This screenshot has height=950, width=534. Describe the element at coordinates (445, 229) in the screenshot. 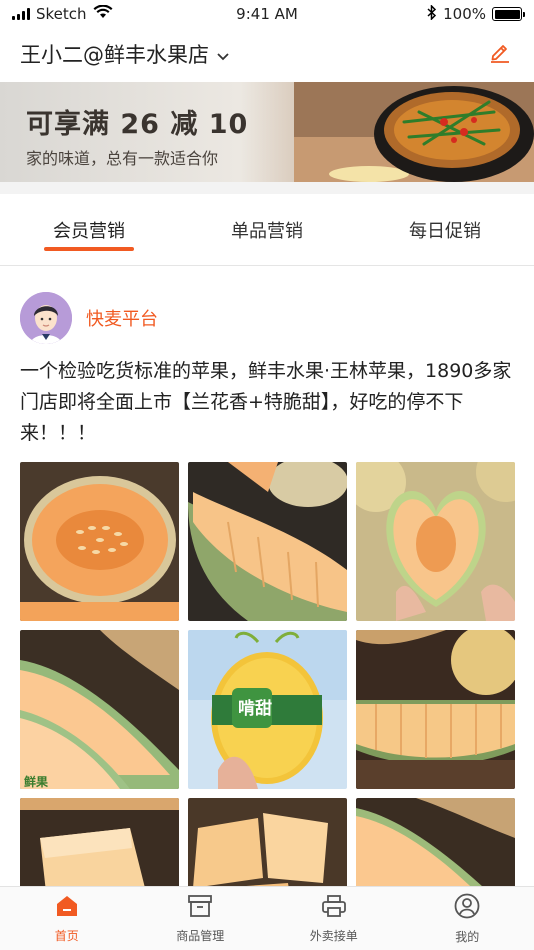

I see `tab-daily-promotion: 每日促销` at that location.